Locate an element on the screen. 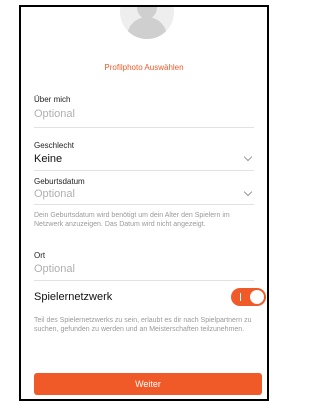 The image size is (320, 403). choose-photo-link: Profilphoto Auswählen is located at coordinates (144, 67).